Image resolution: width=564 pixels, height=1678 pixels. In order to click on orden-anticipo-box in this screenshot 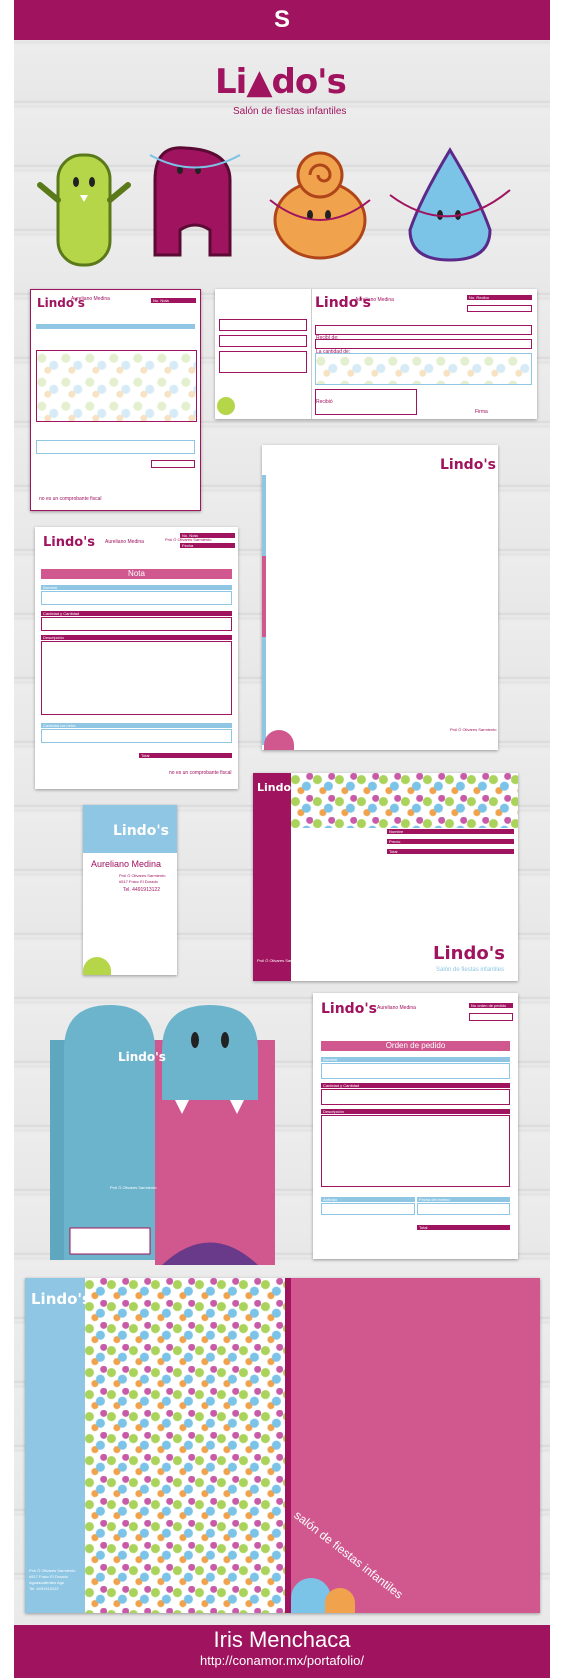, I will do `click(368, 1209)`.